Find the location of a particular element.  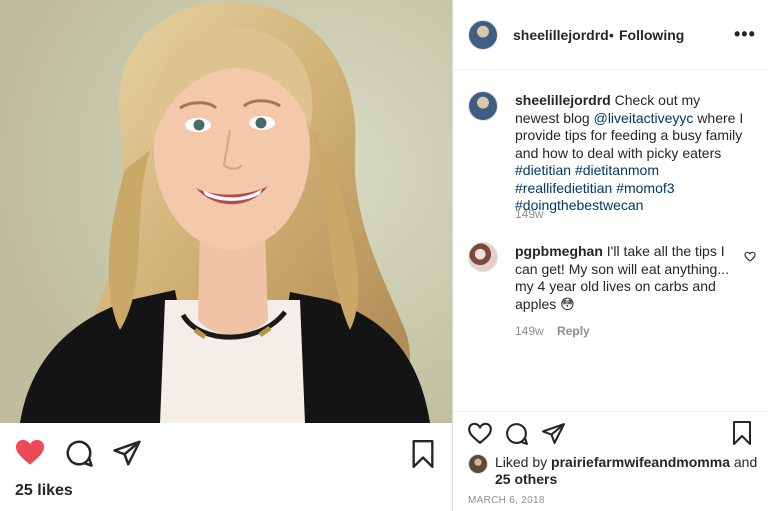

post-date: MARCH 6, 2018 is located at coordinates (506, 500).